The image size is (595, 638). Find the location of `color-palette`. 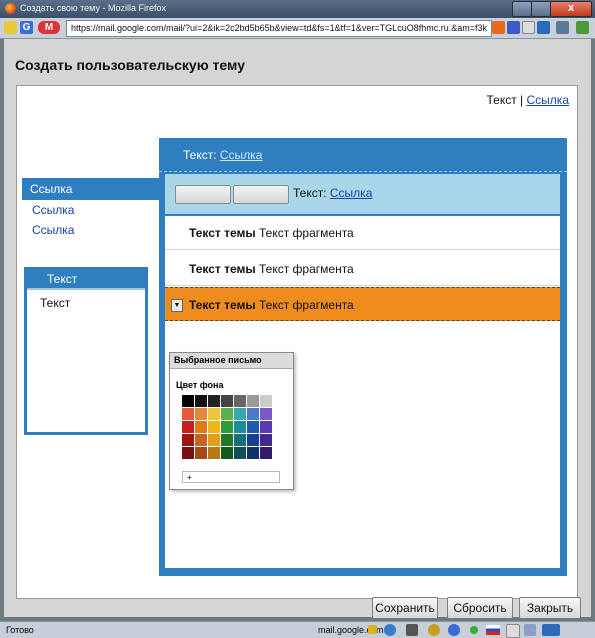

color-palette is located at coordinates (231, 427).